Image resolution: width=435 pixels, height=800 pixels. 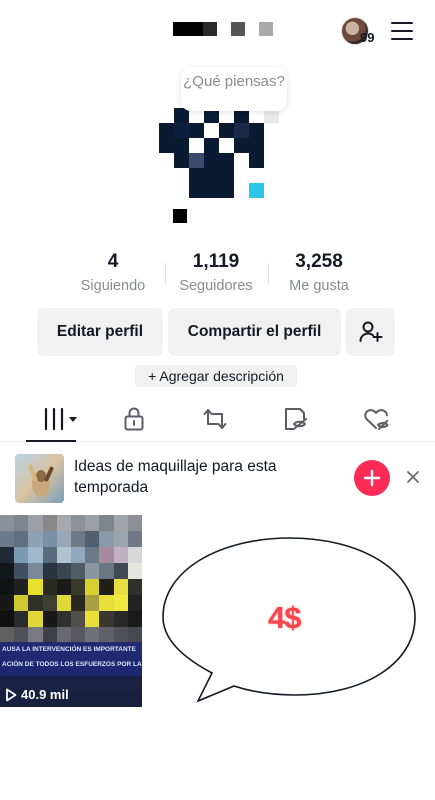 I want to click on add-friend-button, so click(x=370, y=332).